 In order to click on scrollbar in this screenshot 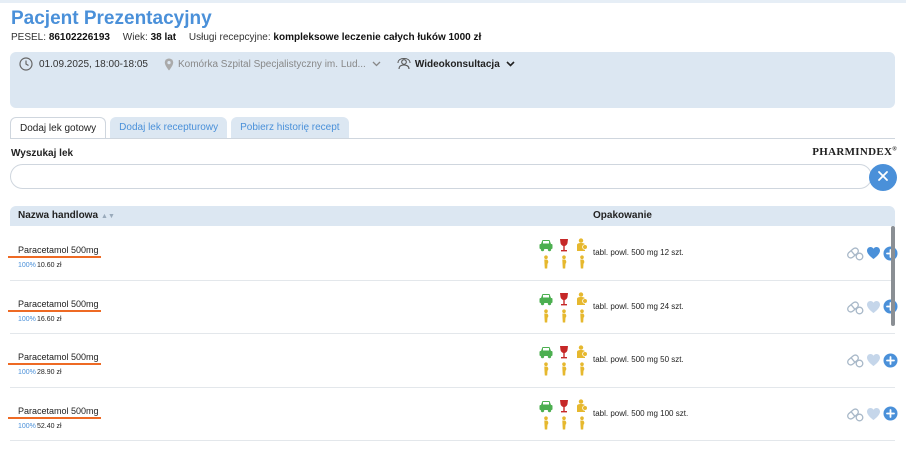, I will do `click(893, 276)`.